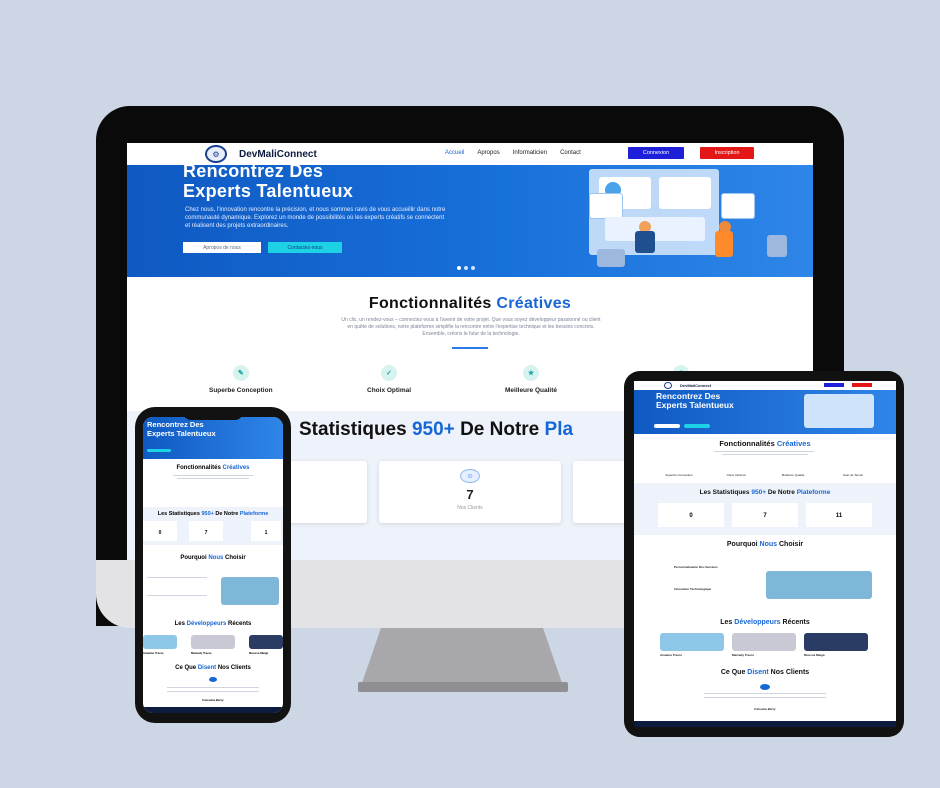 The height and width of the screenshot is (788, 940). I want to click on feature-choix-optimal: ✓ Choix Optimal, so click(389, 379).